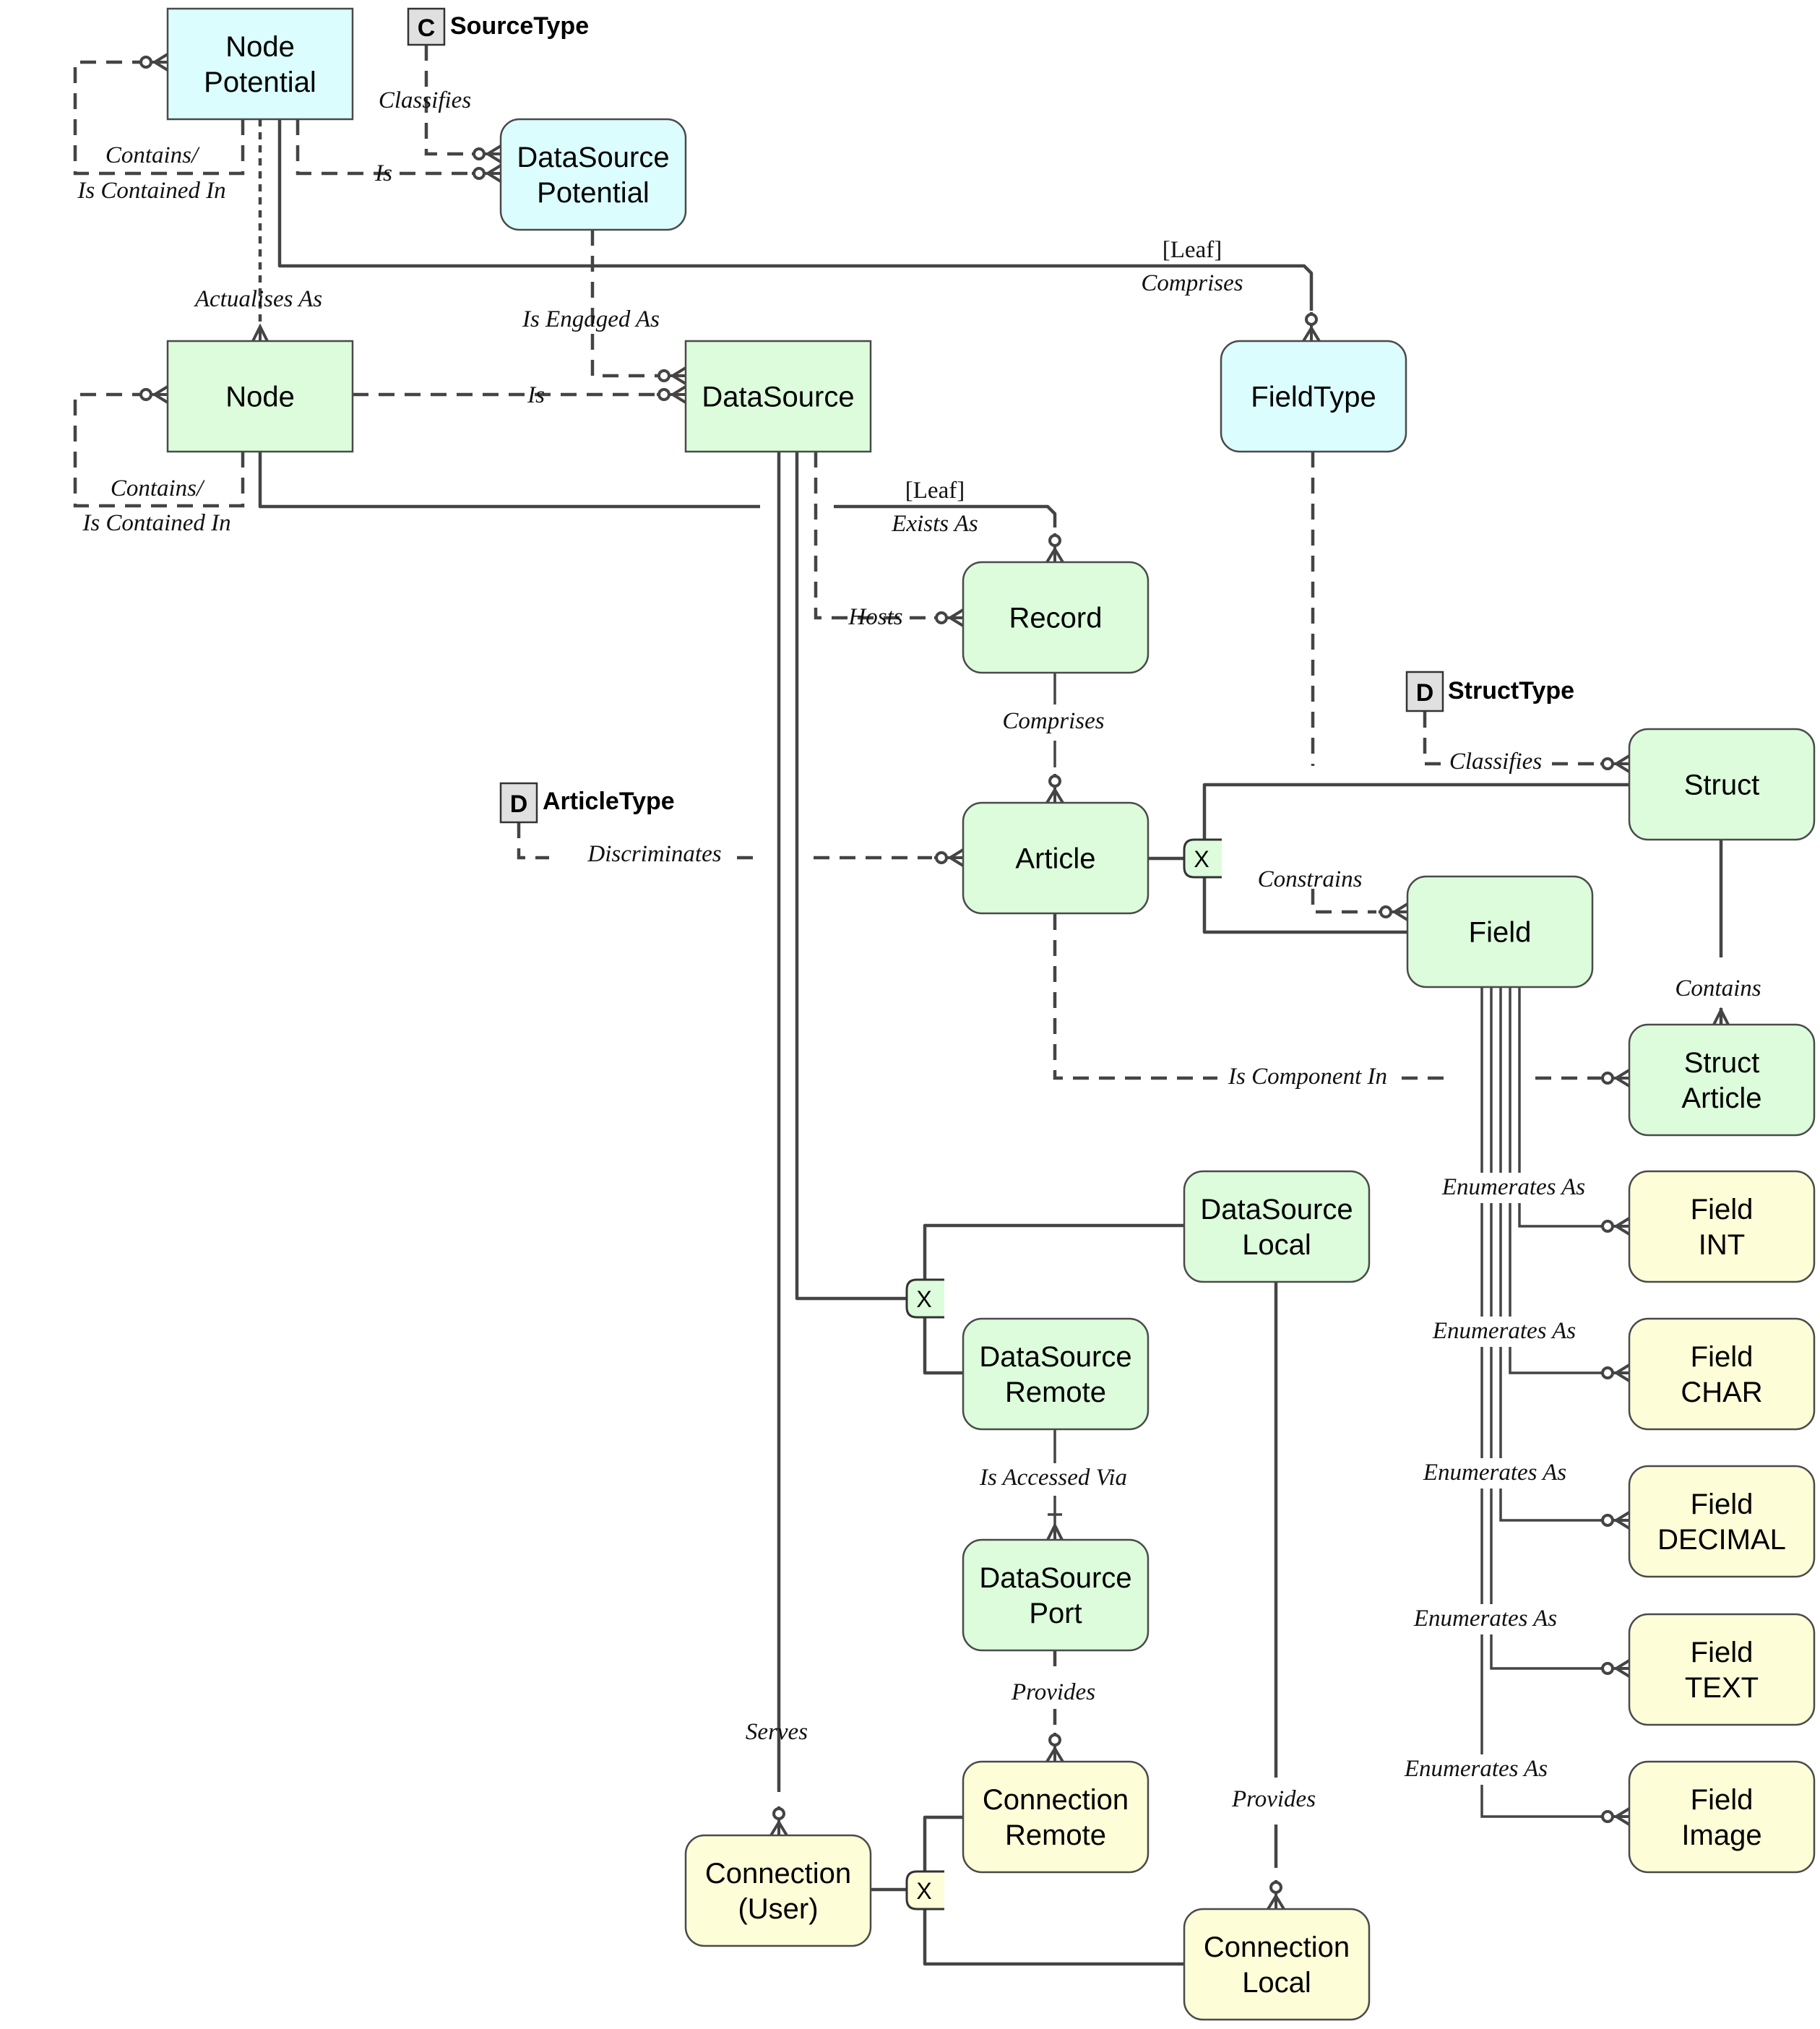  Describe the element at coordinates (1056, 858) in the screenshot. I see `entity-article: Article` at that location.